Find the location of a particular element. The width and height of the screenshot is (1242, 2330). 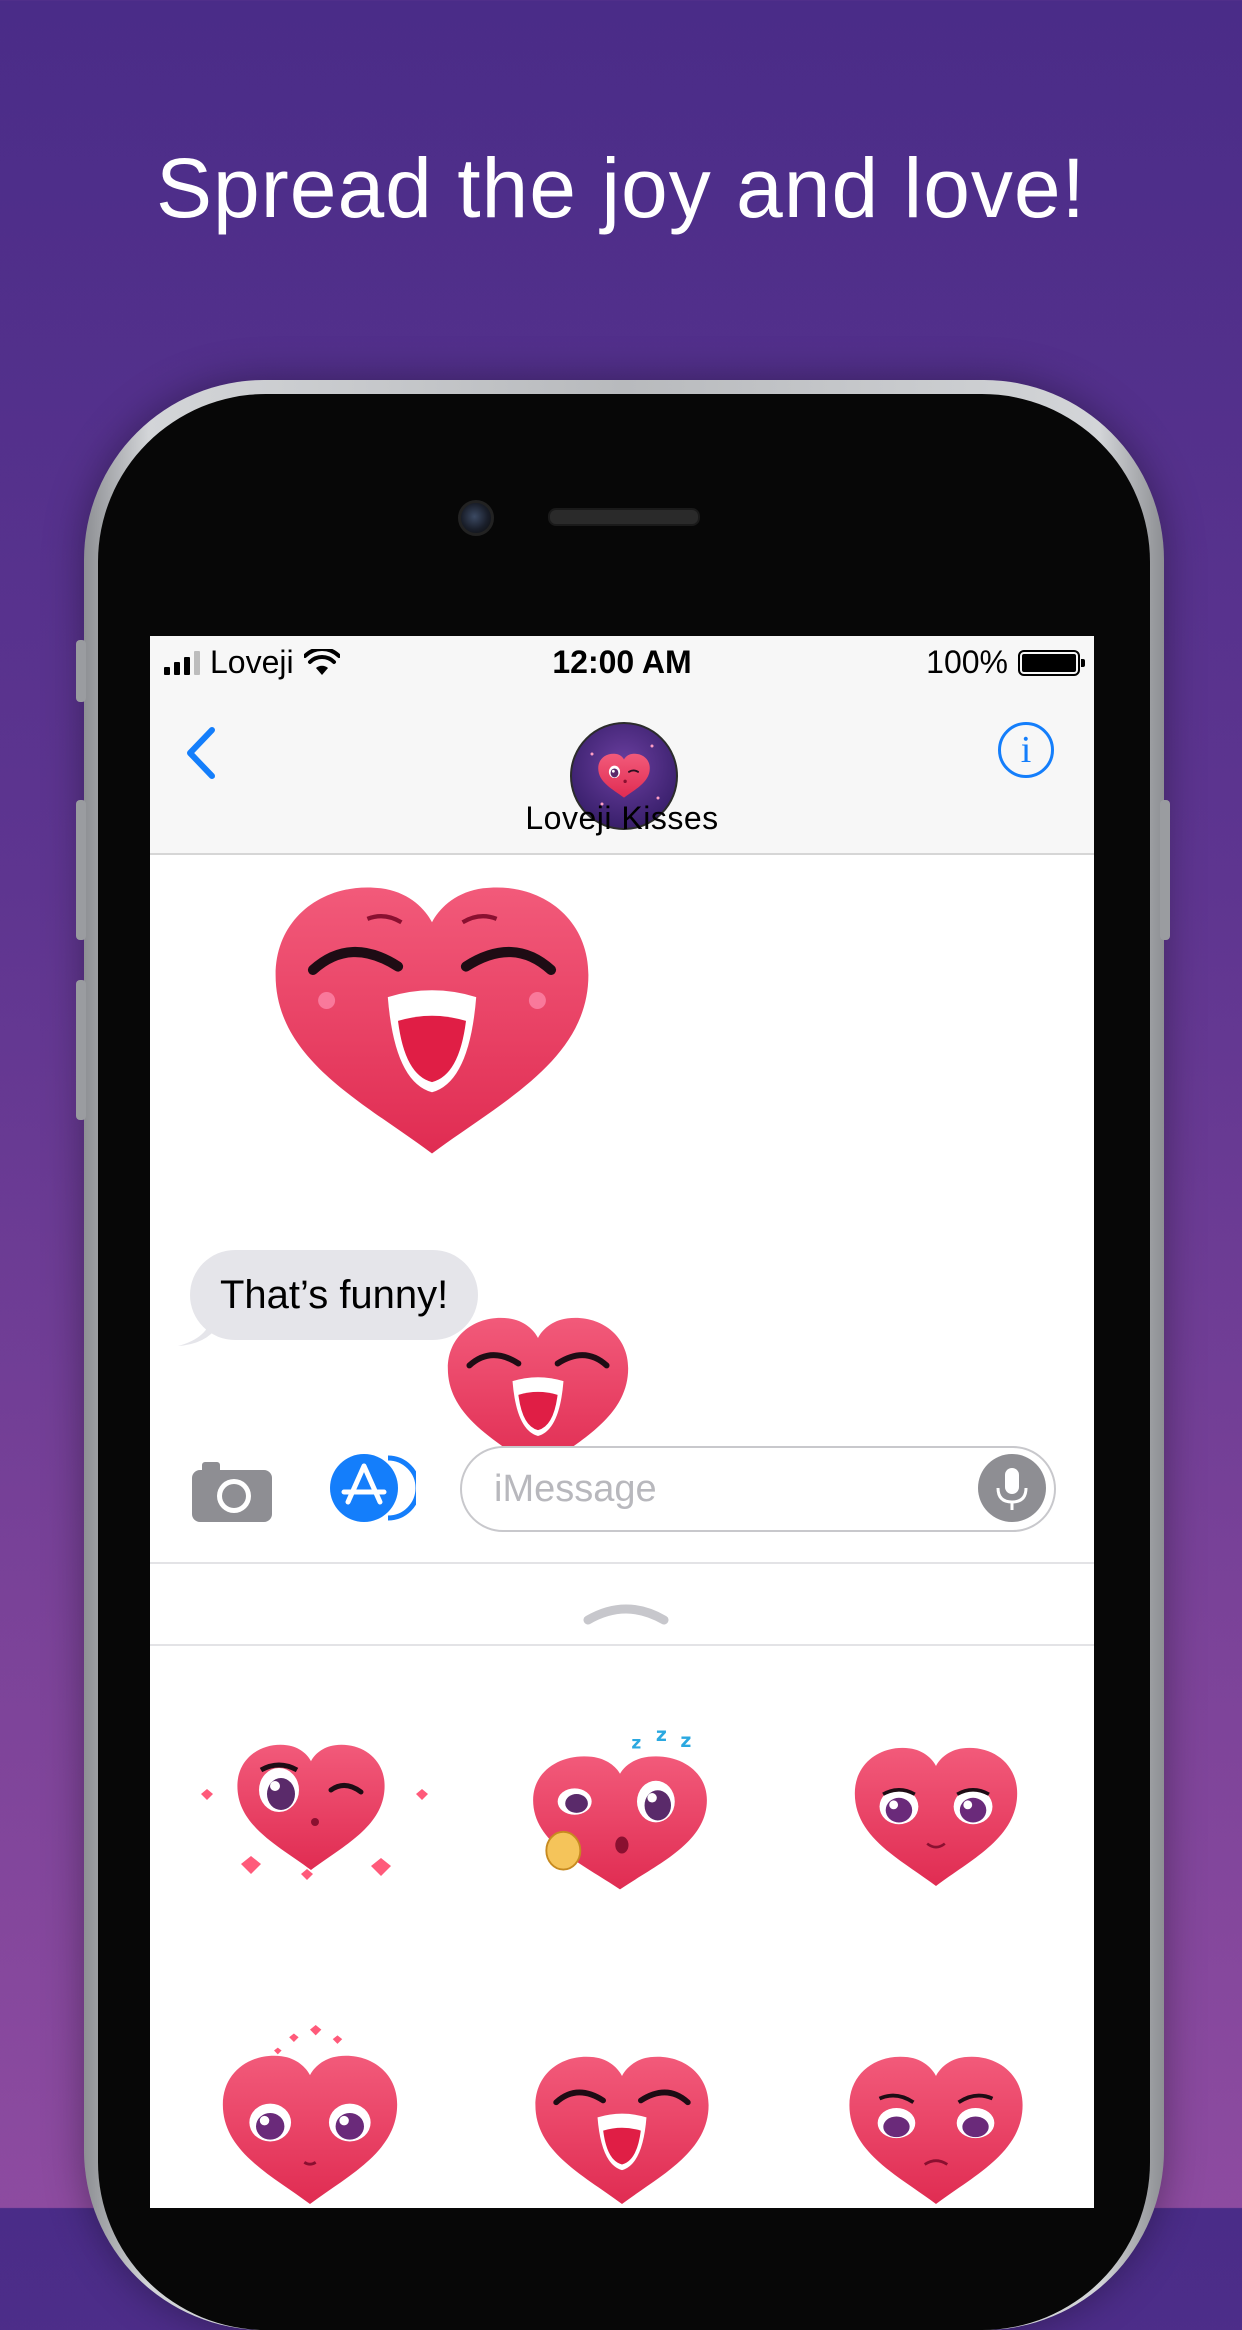

mute-switch is located at coordinates (81, 671).